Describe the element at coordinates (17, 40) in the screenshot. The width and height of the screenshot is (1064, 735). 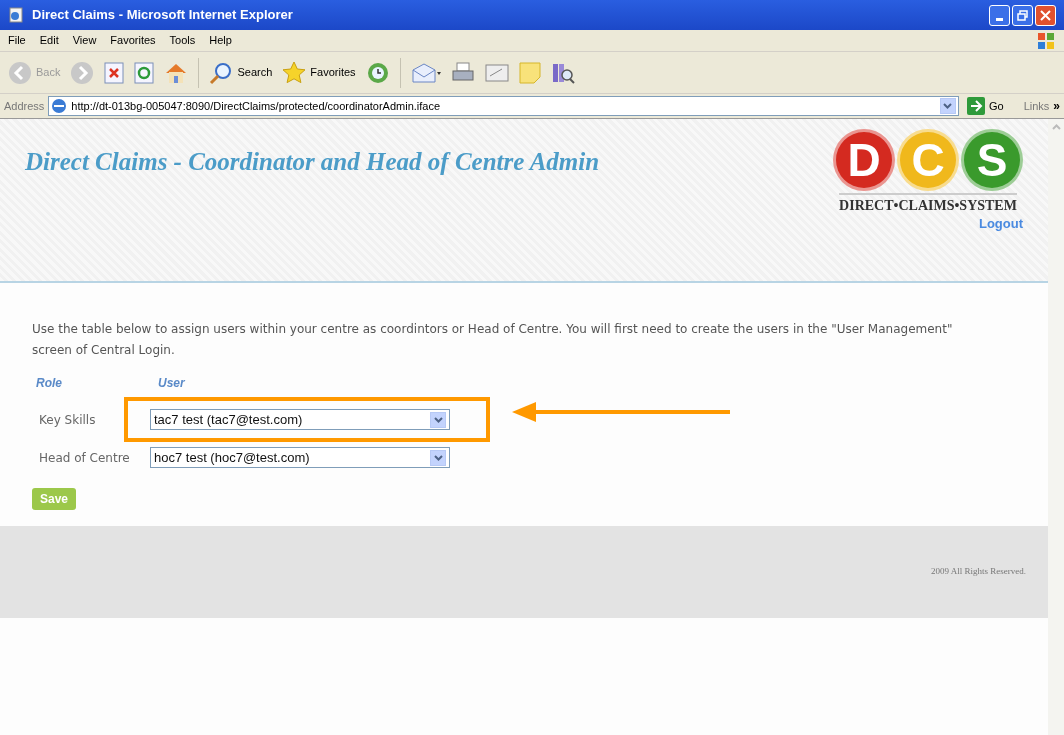
I see `menu-item: File` at that location.